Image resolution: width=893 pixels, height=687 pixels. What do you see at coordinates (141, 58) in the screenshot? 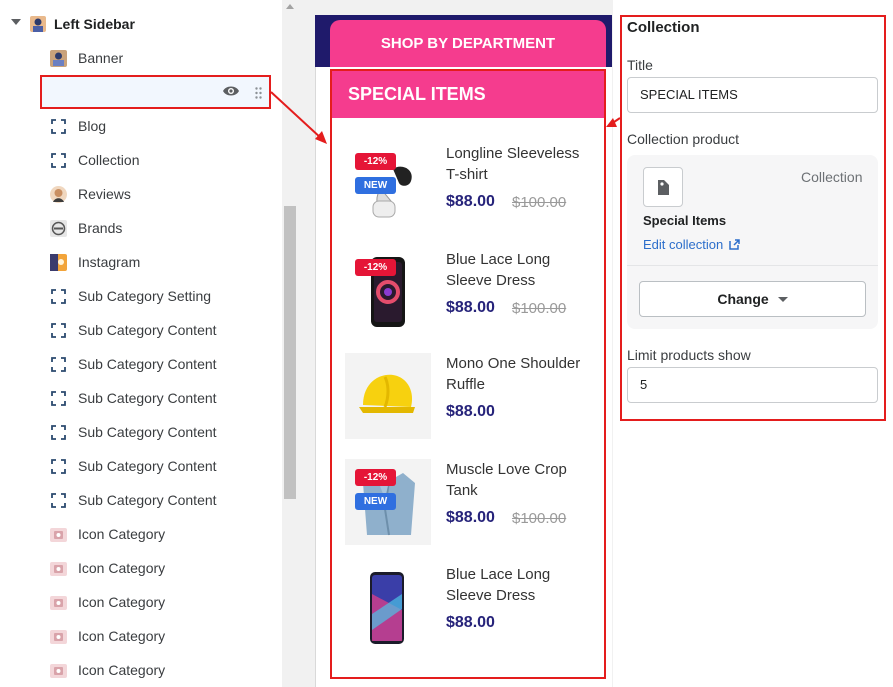
I see `sidebar-item: Banner` at bounding box center [141, 58].